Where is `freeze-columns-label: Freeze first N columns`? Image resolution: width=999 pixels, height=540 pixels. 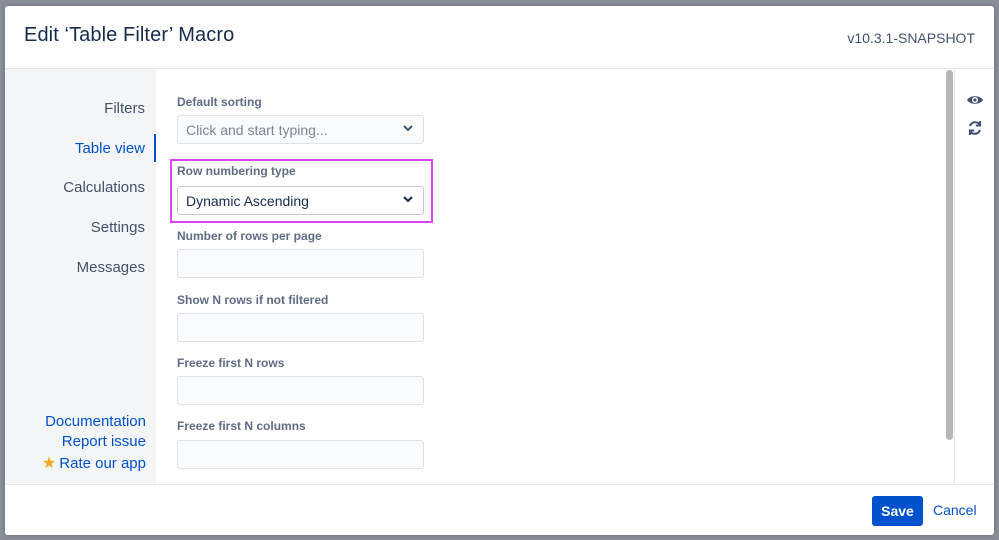
freeze-columns-label: Freeze first N columns is located at coordinates (241, 426).